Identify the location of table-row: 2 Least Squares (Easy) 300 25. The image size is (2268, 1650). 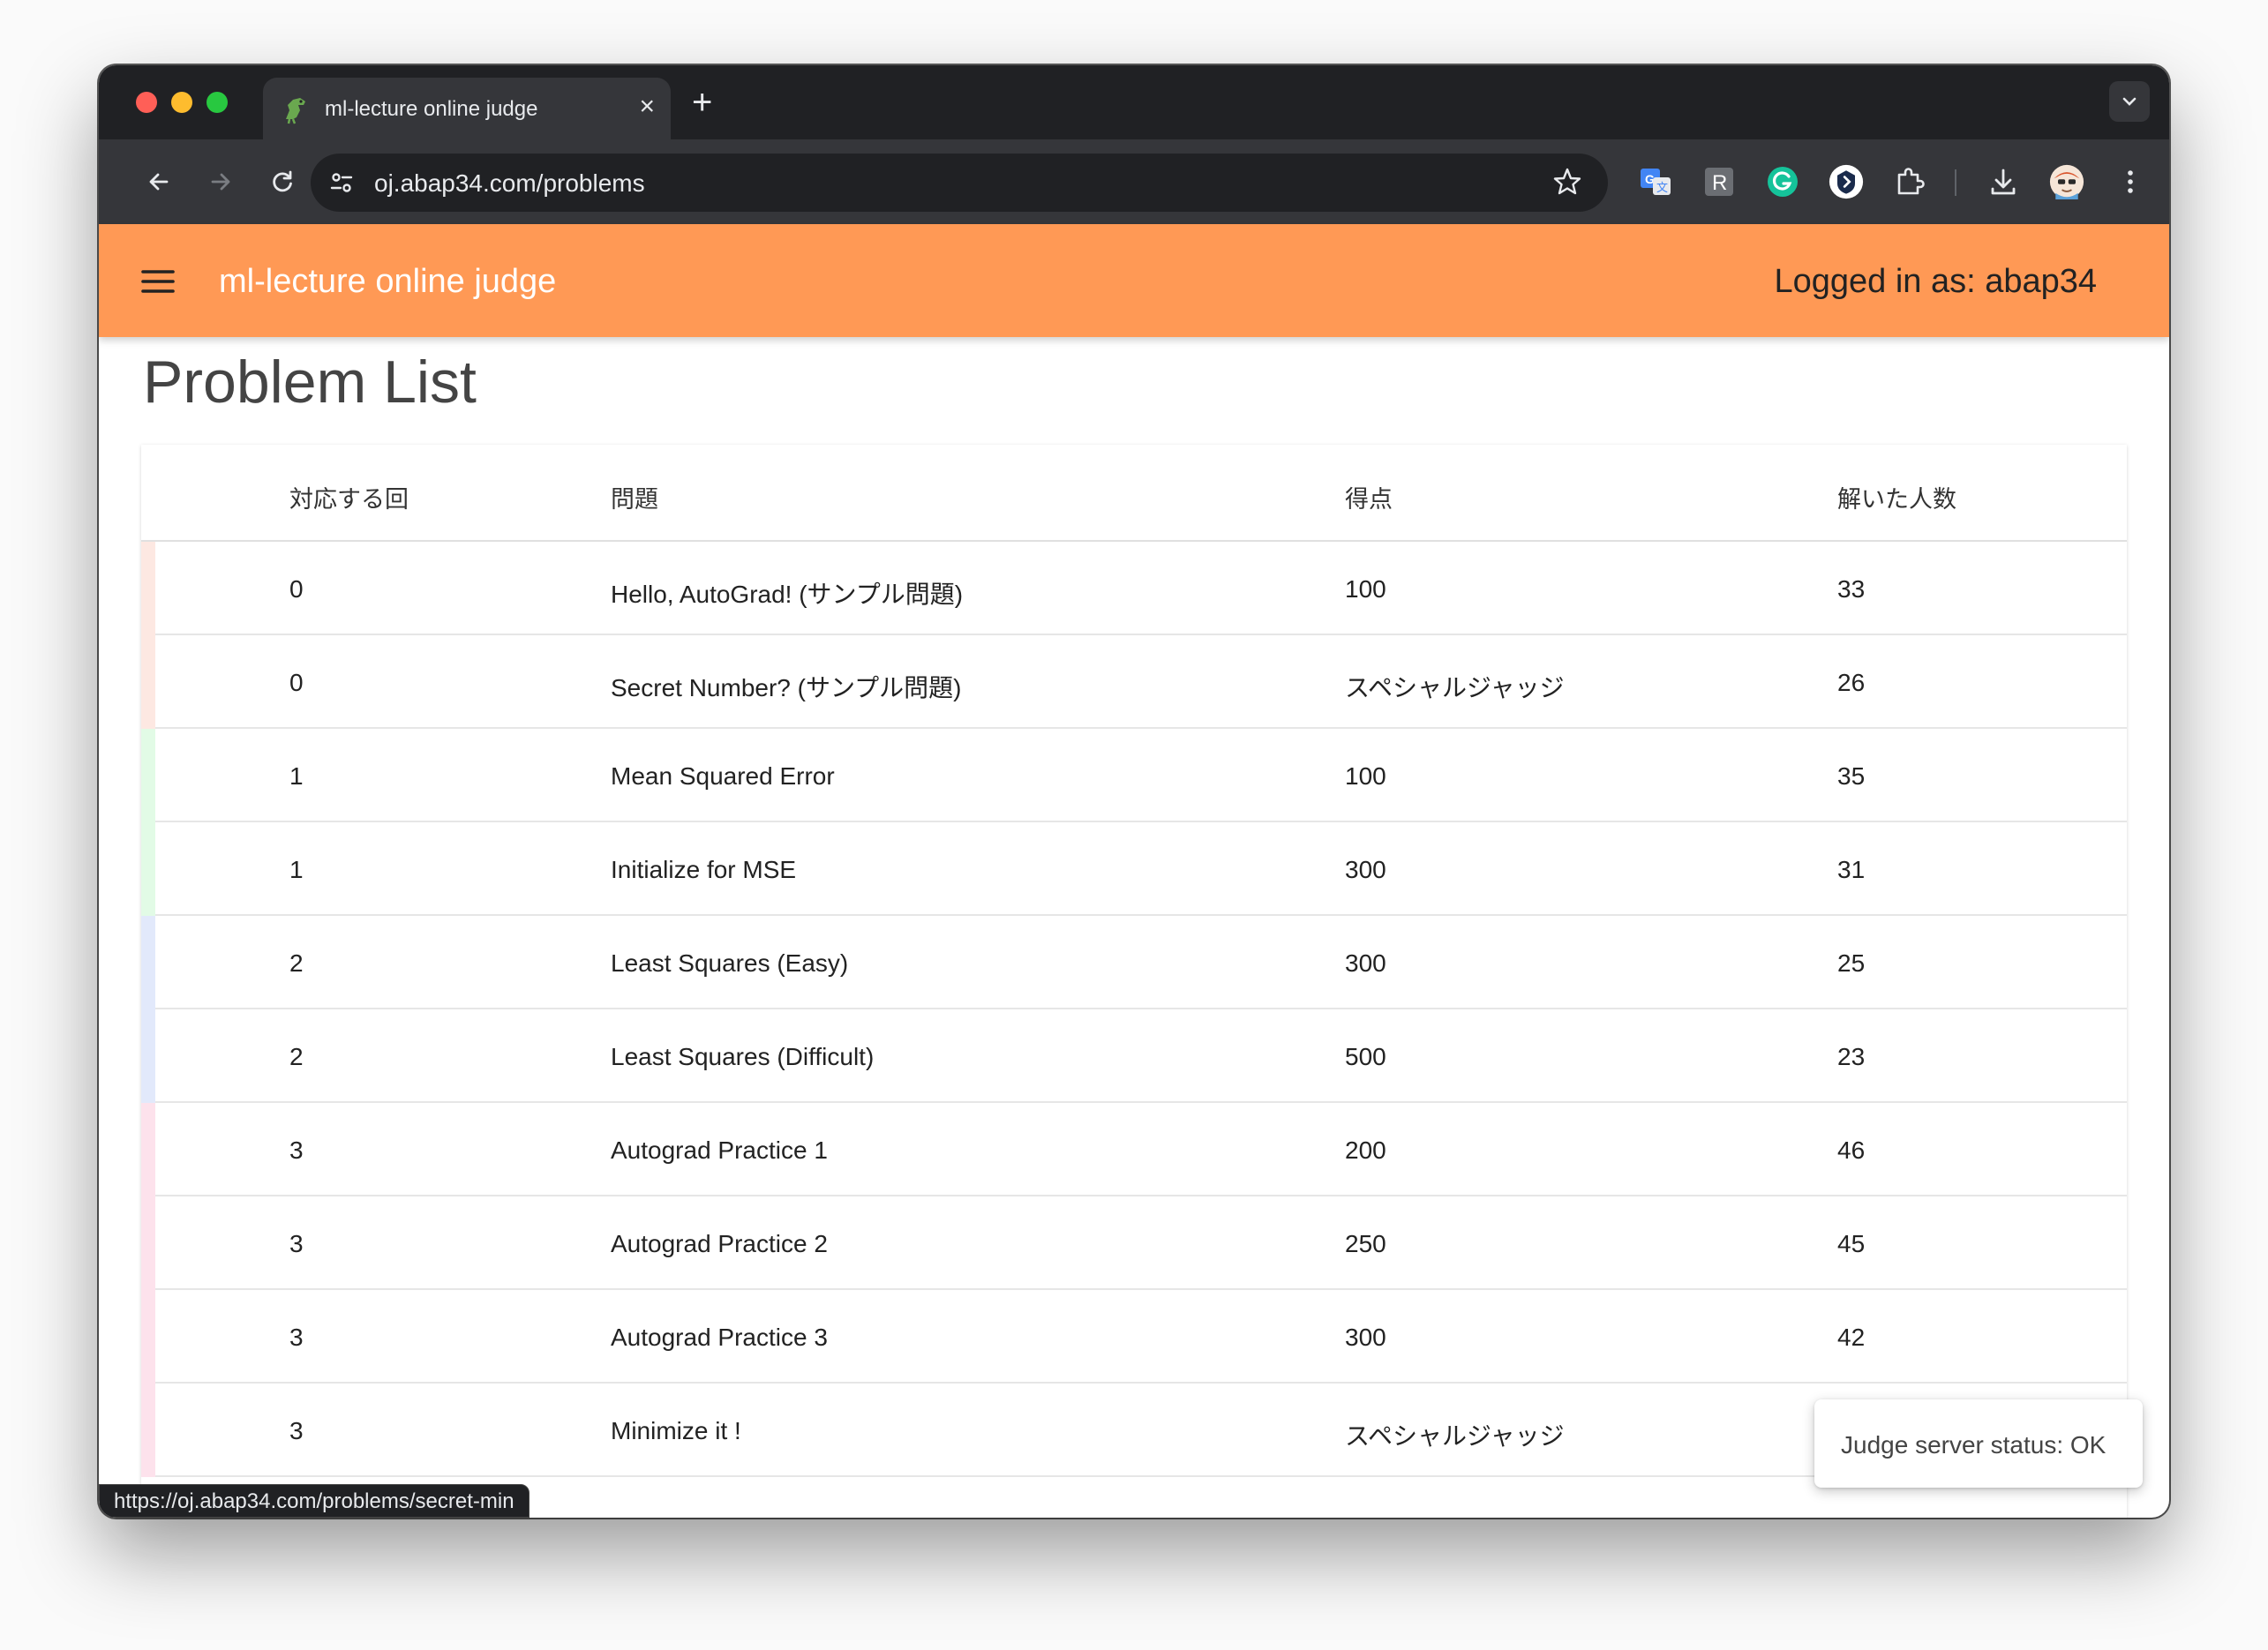
(1134, 962).